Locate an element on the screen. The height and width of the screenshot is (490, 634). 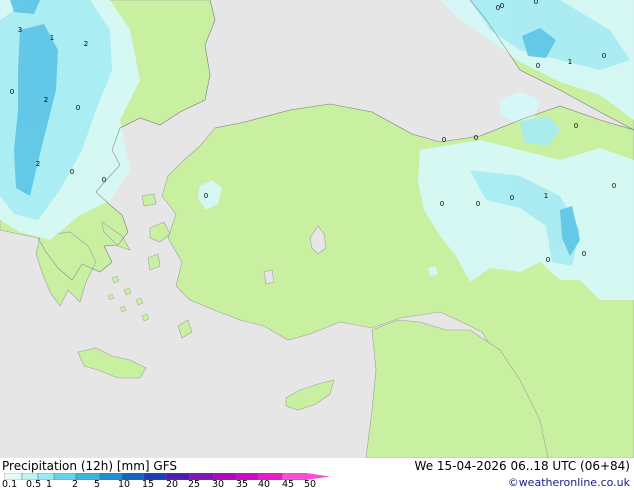
legend-tick-label: 5 is located at coordinates (97, 484).